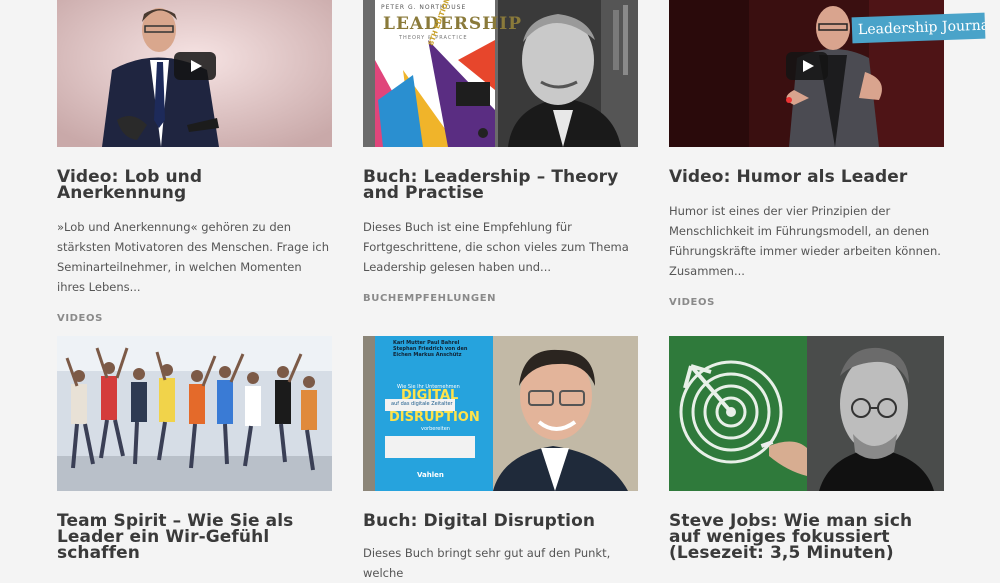  I want to click on book-line-3: vorbereiten, so click(435, 429).